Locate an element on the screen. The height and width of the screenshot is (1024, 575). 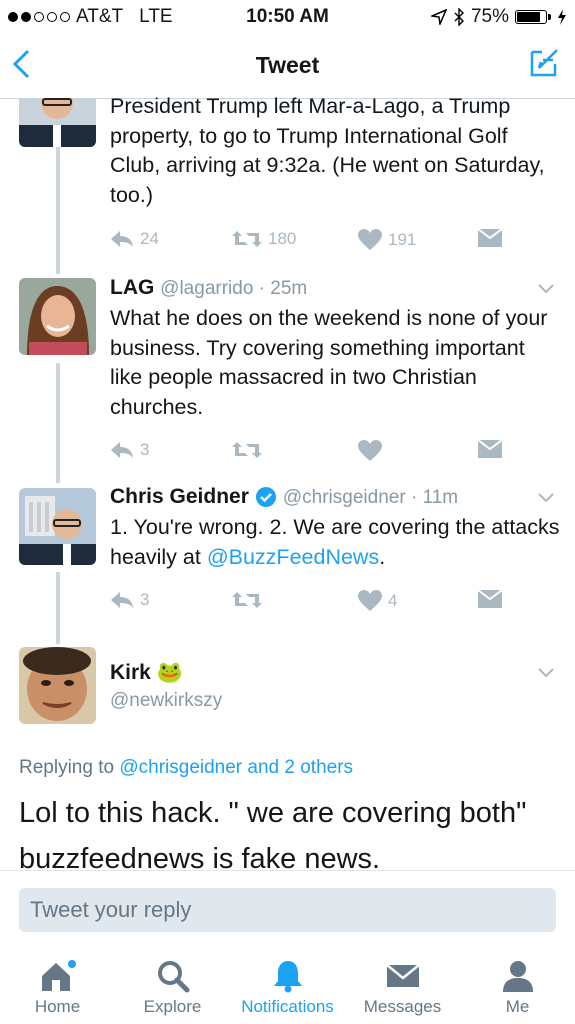
tab-label: Notifications is located at coordinates (287, 1006).